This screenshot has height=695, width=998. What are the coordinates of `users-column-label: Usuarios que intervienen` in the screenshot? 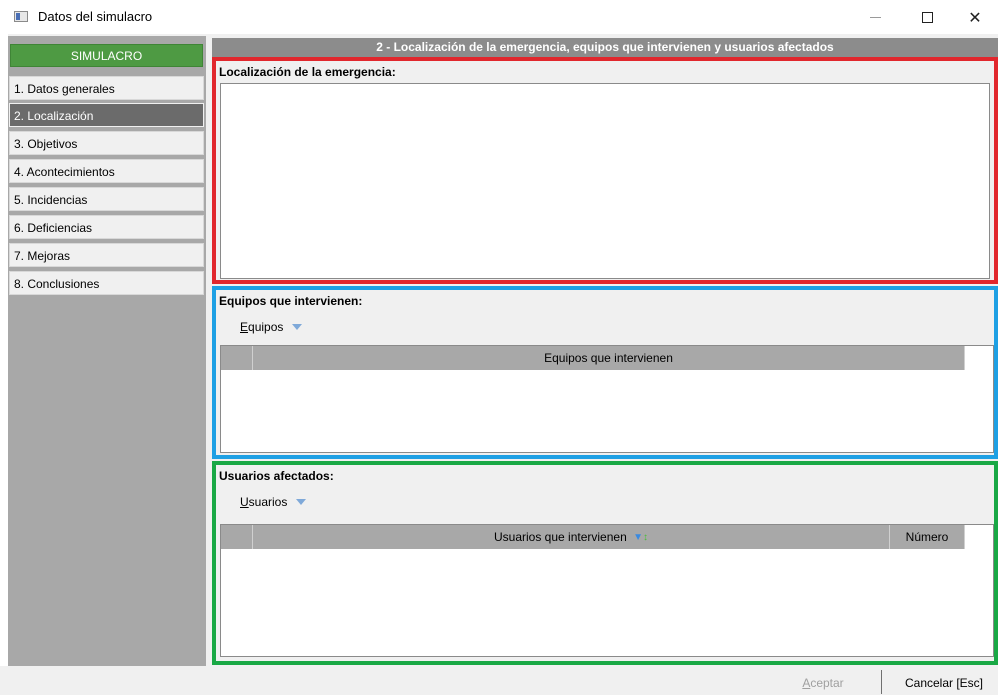 It's located at (560, 537).